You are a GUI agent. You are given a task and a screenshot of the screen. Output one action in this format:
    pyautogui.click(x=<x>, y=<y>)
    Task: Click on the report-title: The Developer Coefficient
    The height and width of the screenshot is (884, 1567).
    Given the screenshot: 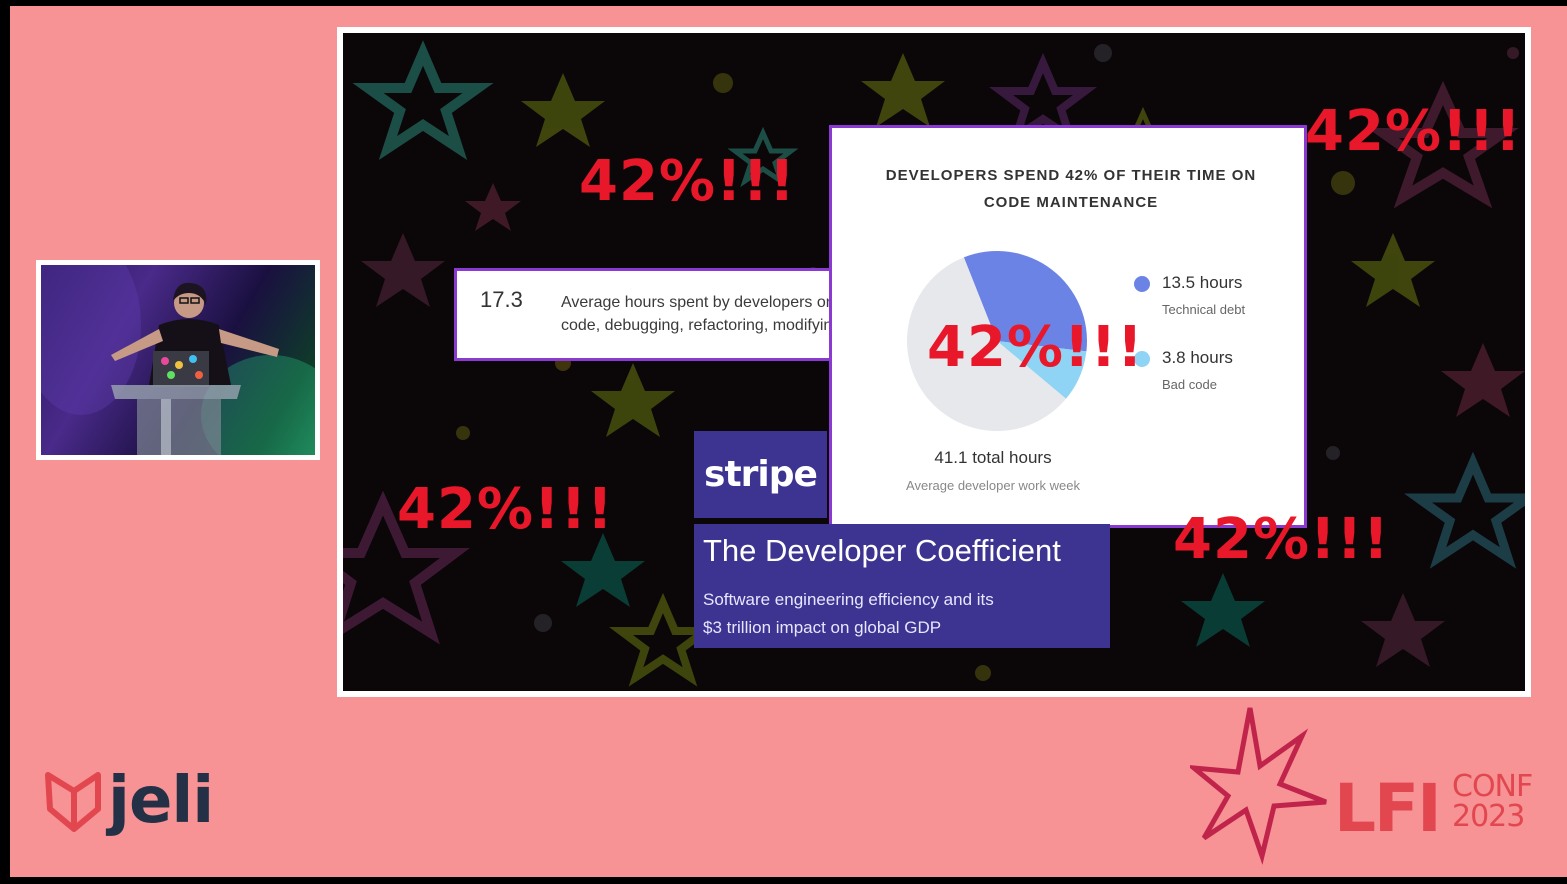 What is the action you would take?
    pyautogui.click(x=882, y=550)
    